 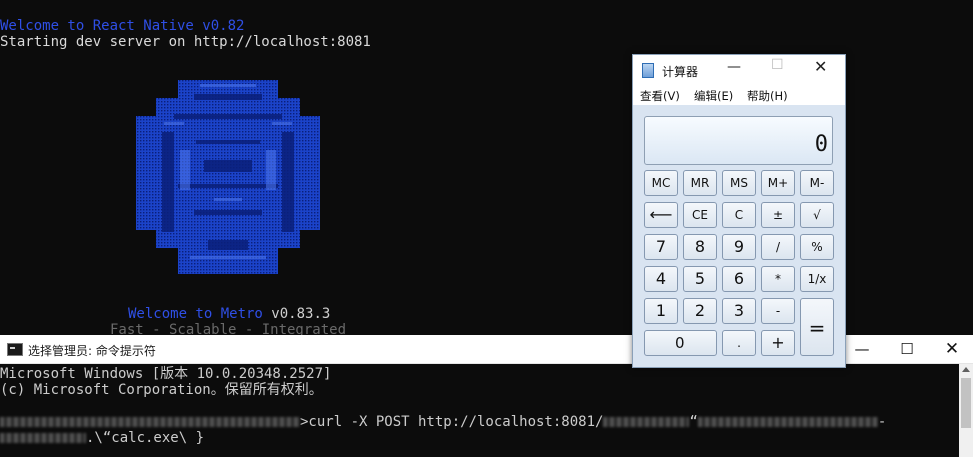 What do you see at coordinates (778, 311) in the screenshot?
I see `key-subtract: -` at bounding box center [778, 311].